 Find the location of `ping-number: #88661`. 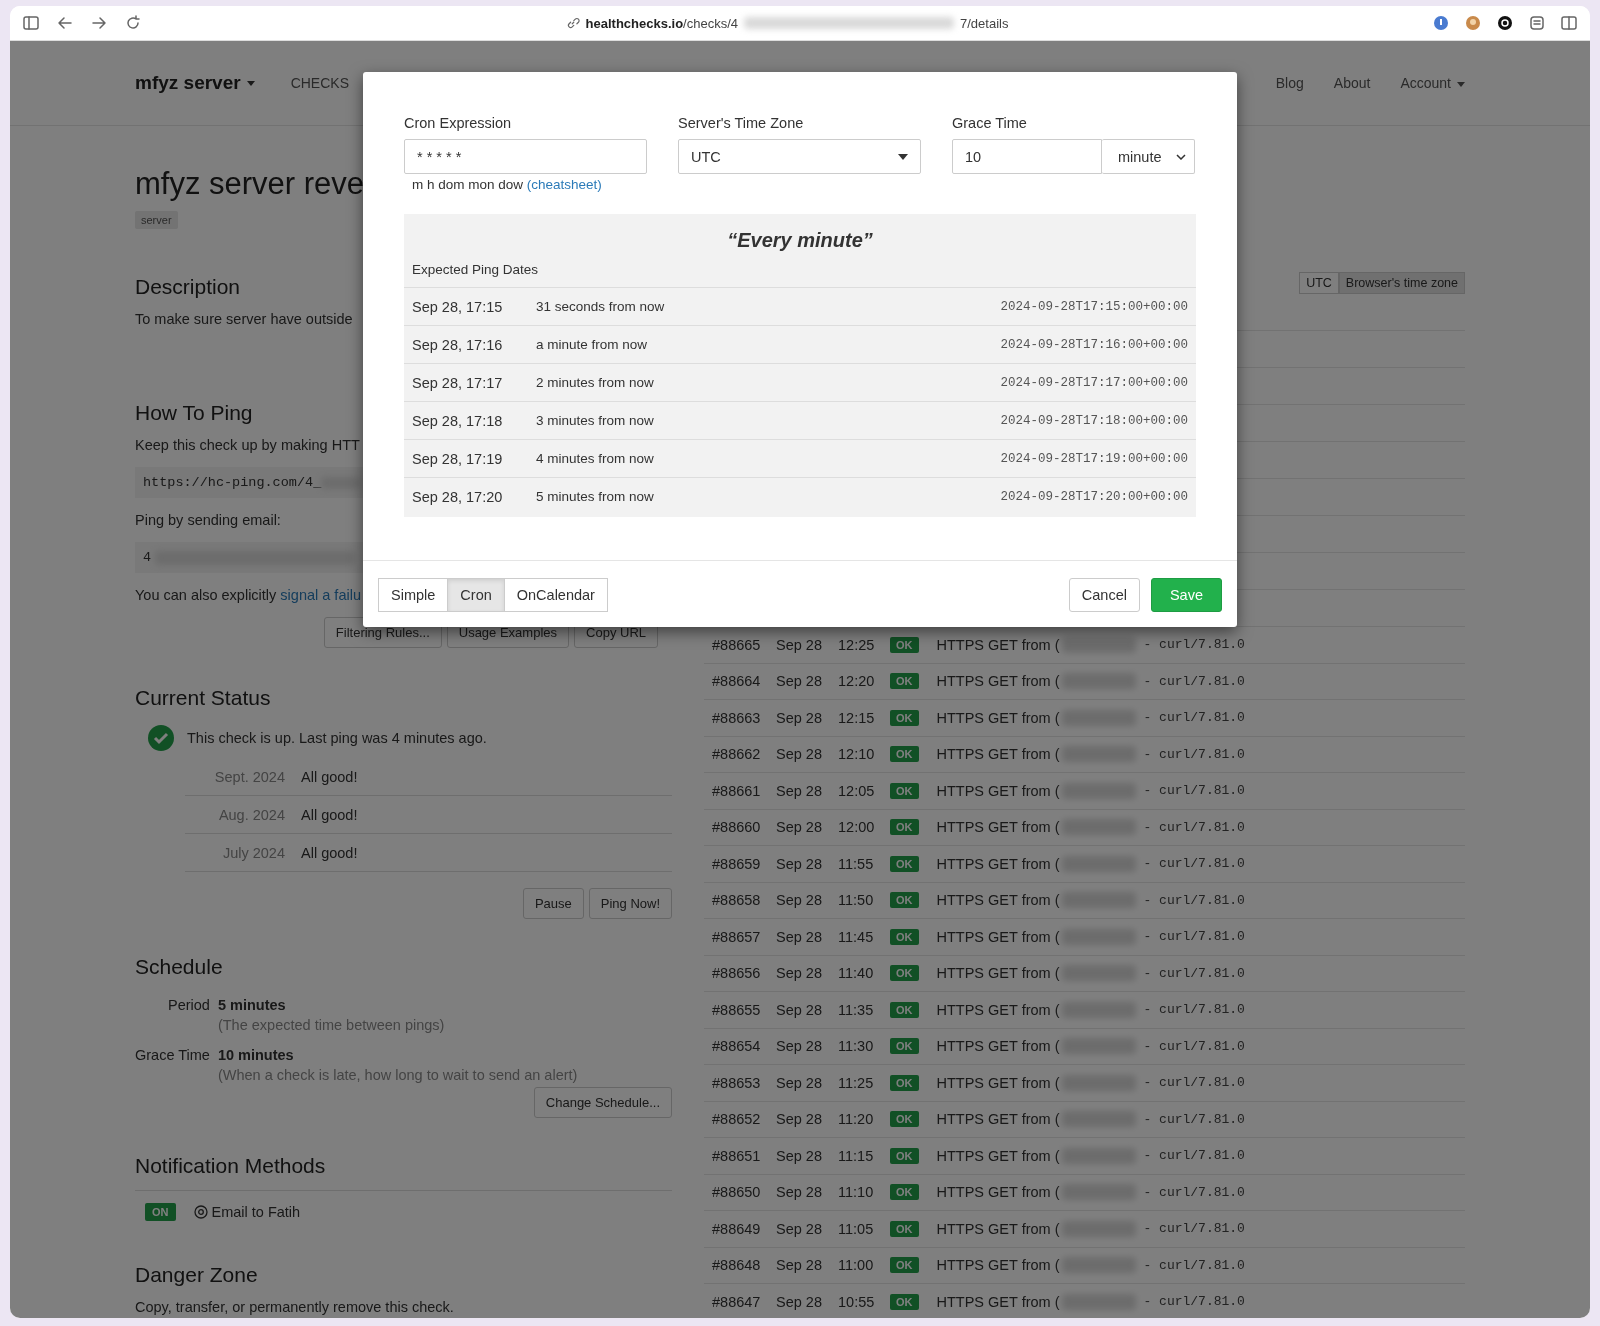

ping-number: #88661 is located at coordinates (737, 790).